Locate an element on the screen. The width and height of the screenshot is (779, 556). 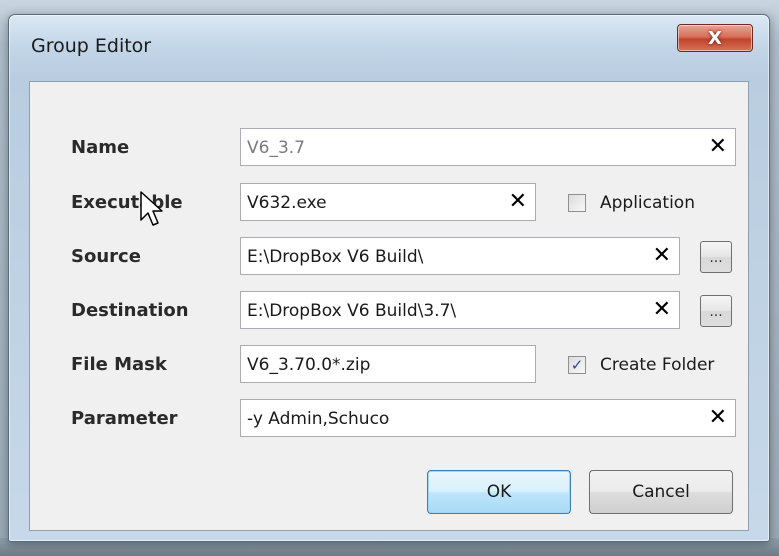
check-icon: ✓ is located at coordinates (577, 365).